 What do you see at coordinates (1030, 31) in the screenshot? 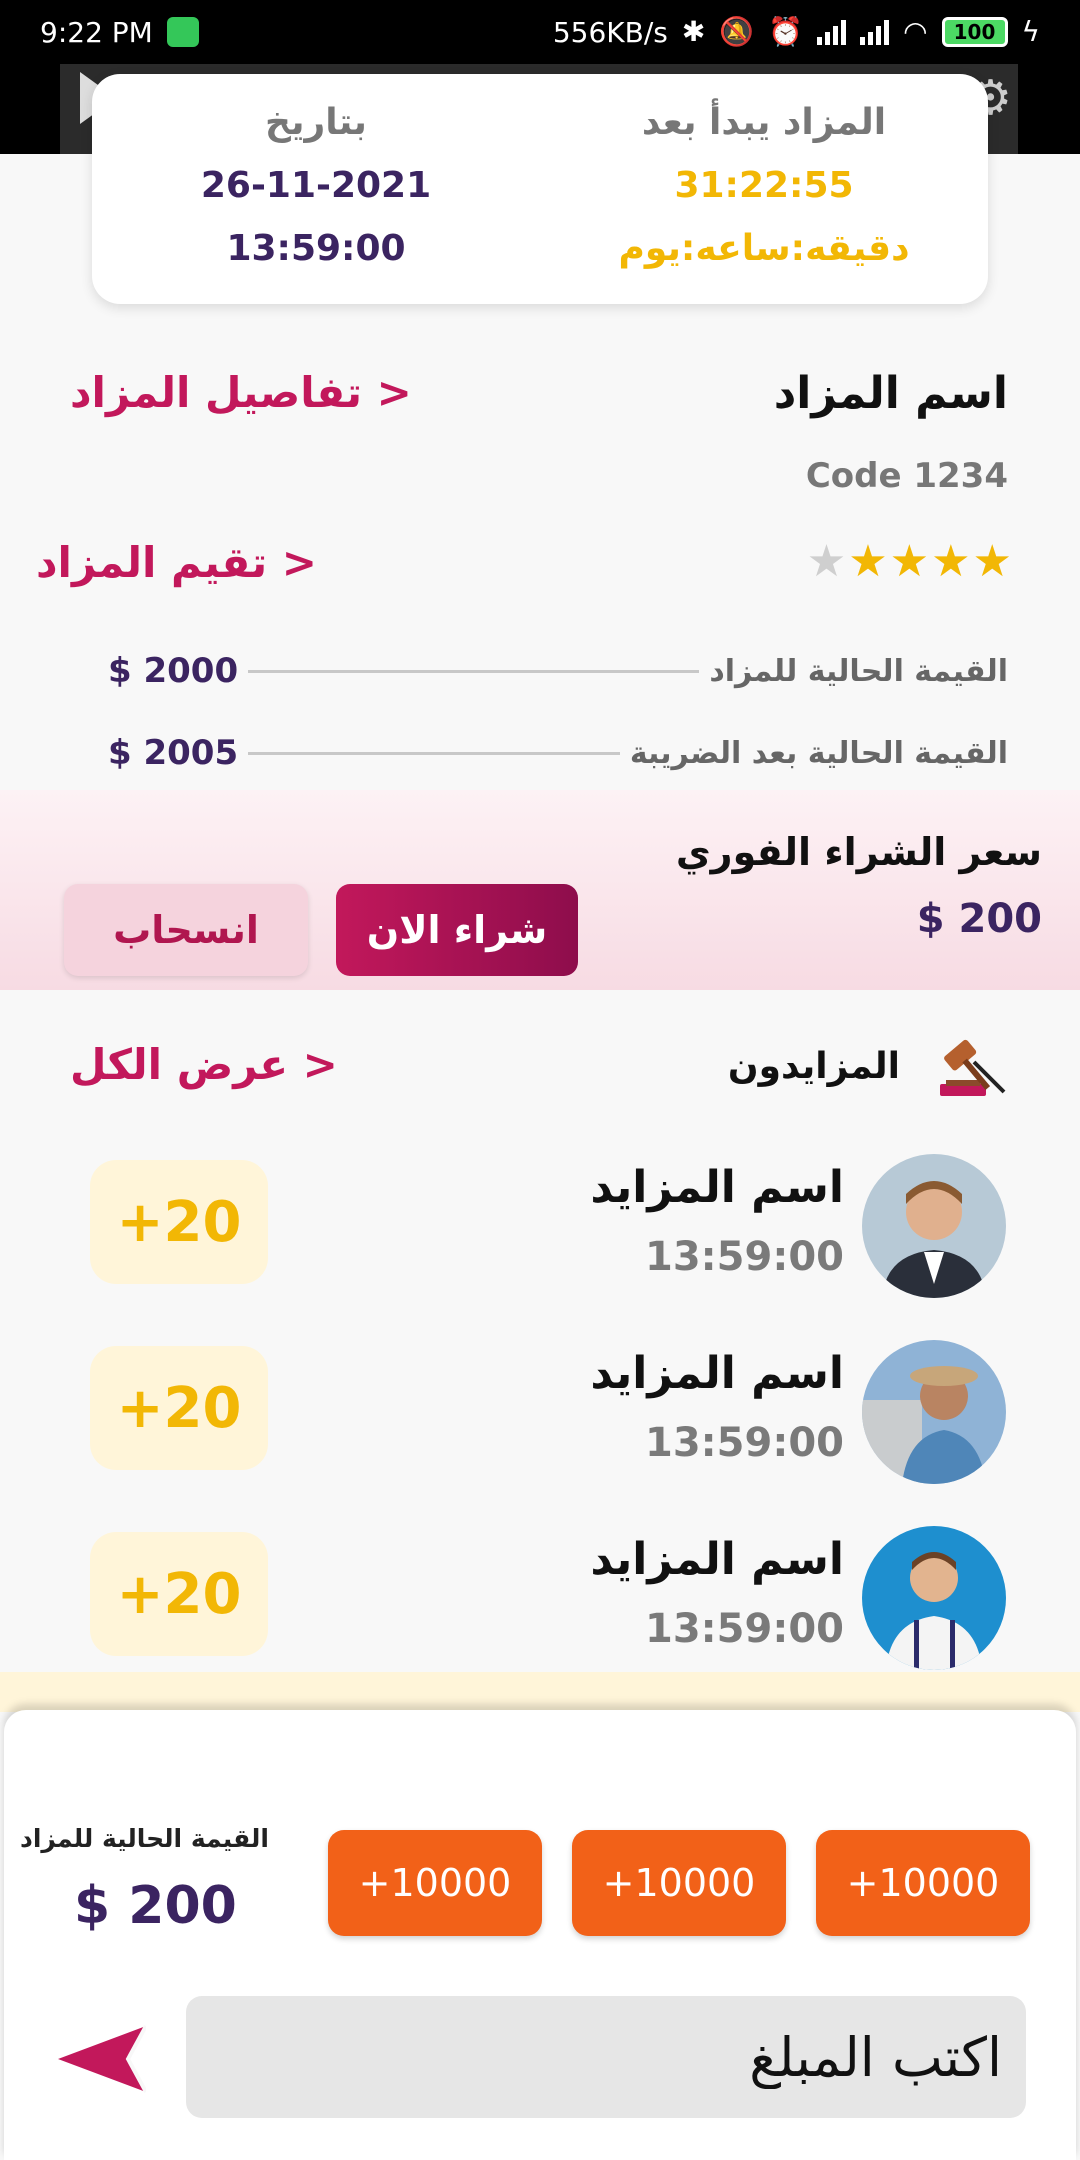
I see `charging-icon: ϟ` at bounding box center [1030, 31].